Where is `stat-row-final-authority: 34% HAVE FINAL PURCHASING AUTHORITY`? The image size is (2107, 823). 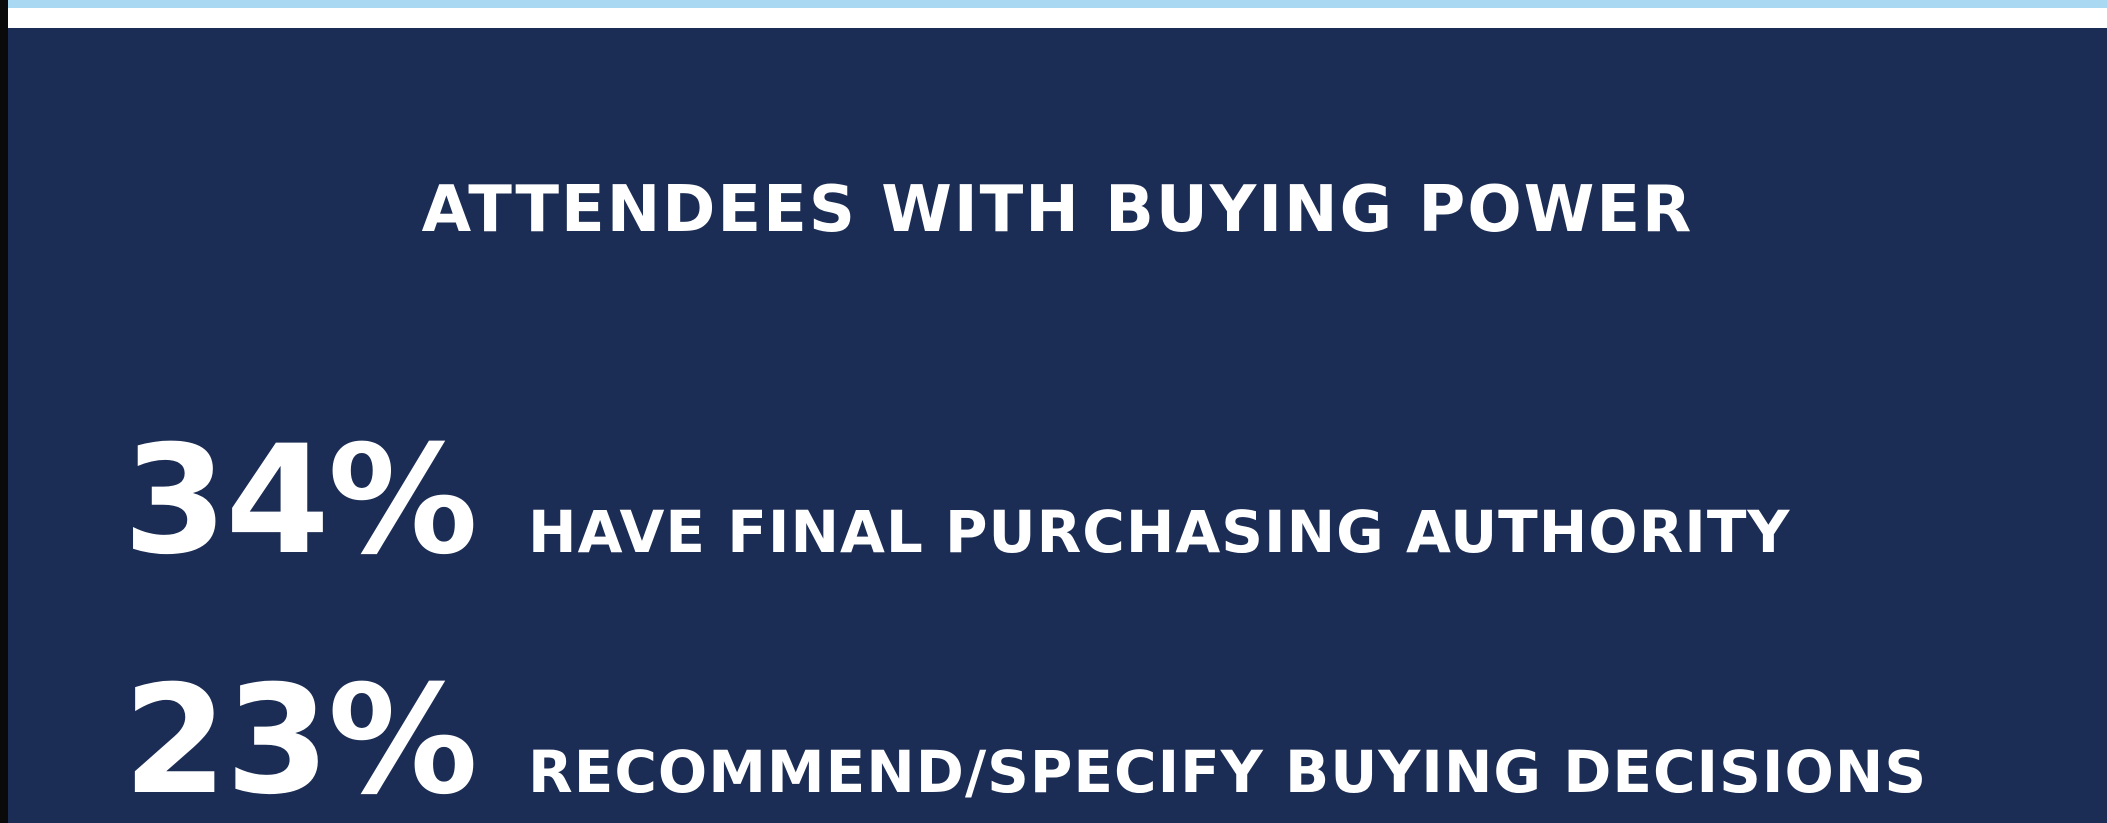
stat-row-final-authority: 34% HAVE FINAL PURCHASING AUTHORITY is located at coordinates (956, 501).